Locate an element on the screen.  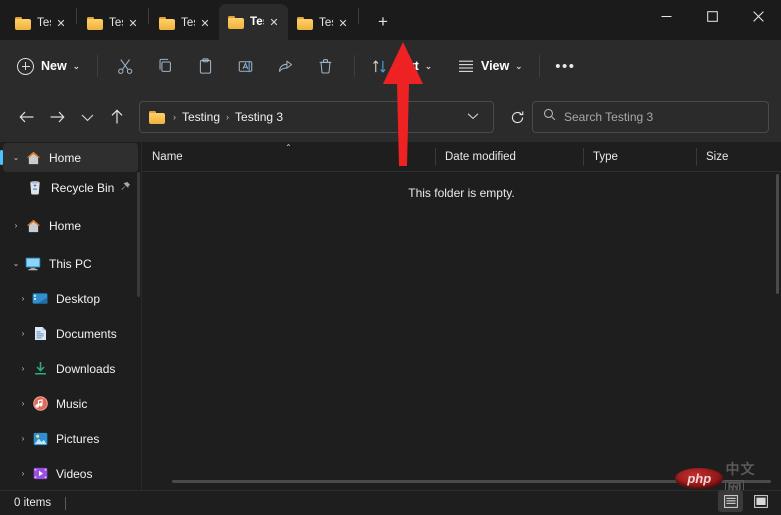
copy-button is located at coordinates (166, 66).